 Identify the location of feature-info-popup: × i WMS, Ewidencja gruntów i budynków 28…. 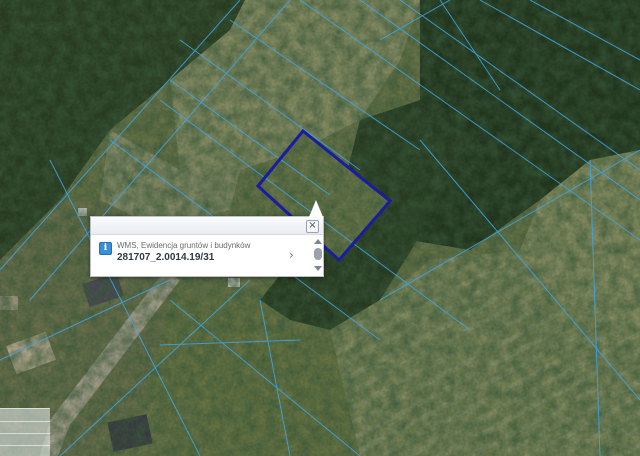
(207, 238).